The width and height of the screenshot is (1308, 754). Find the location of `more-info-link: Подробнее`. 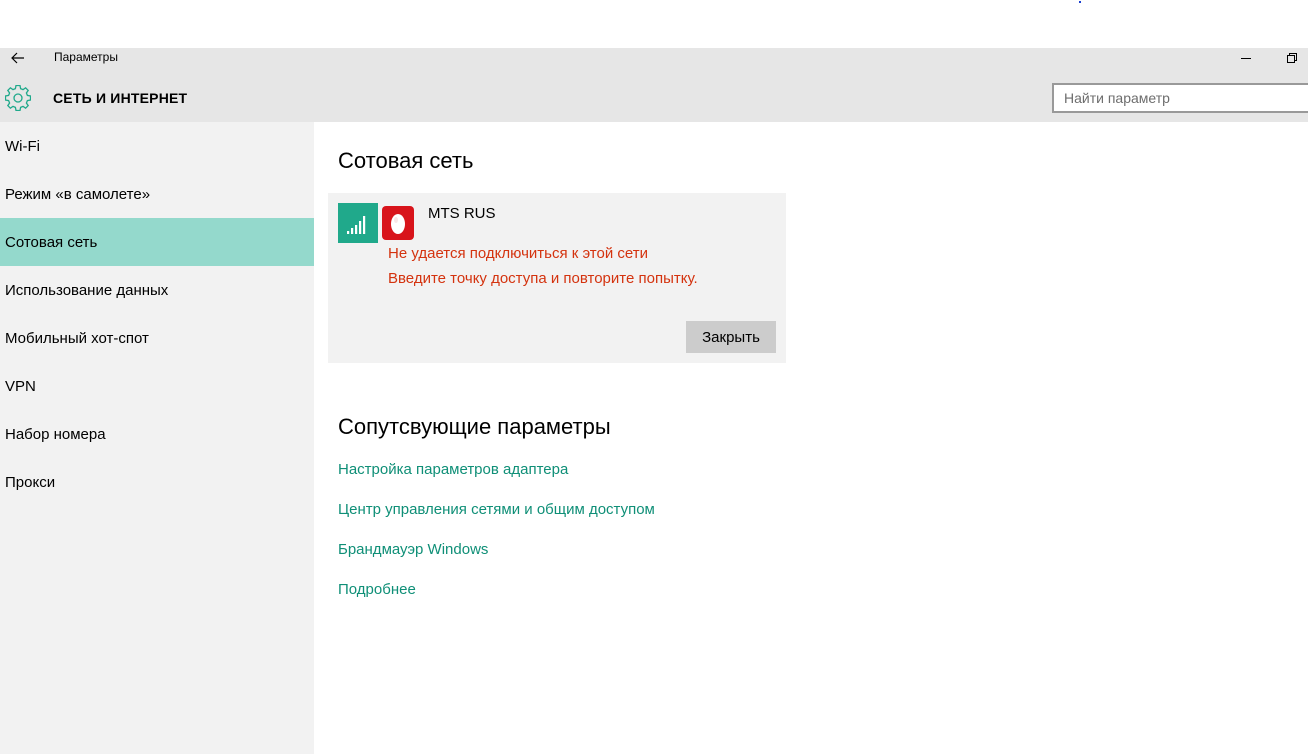

more-info-link: Подробнее is located at coordinates (377, 589).